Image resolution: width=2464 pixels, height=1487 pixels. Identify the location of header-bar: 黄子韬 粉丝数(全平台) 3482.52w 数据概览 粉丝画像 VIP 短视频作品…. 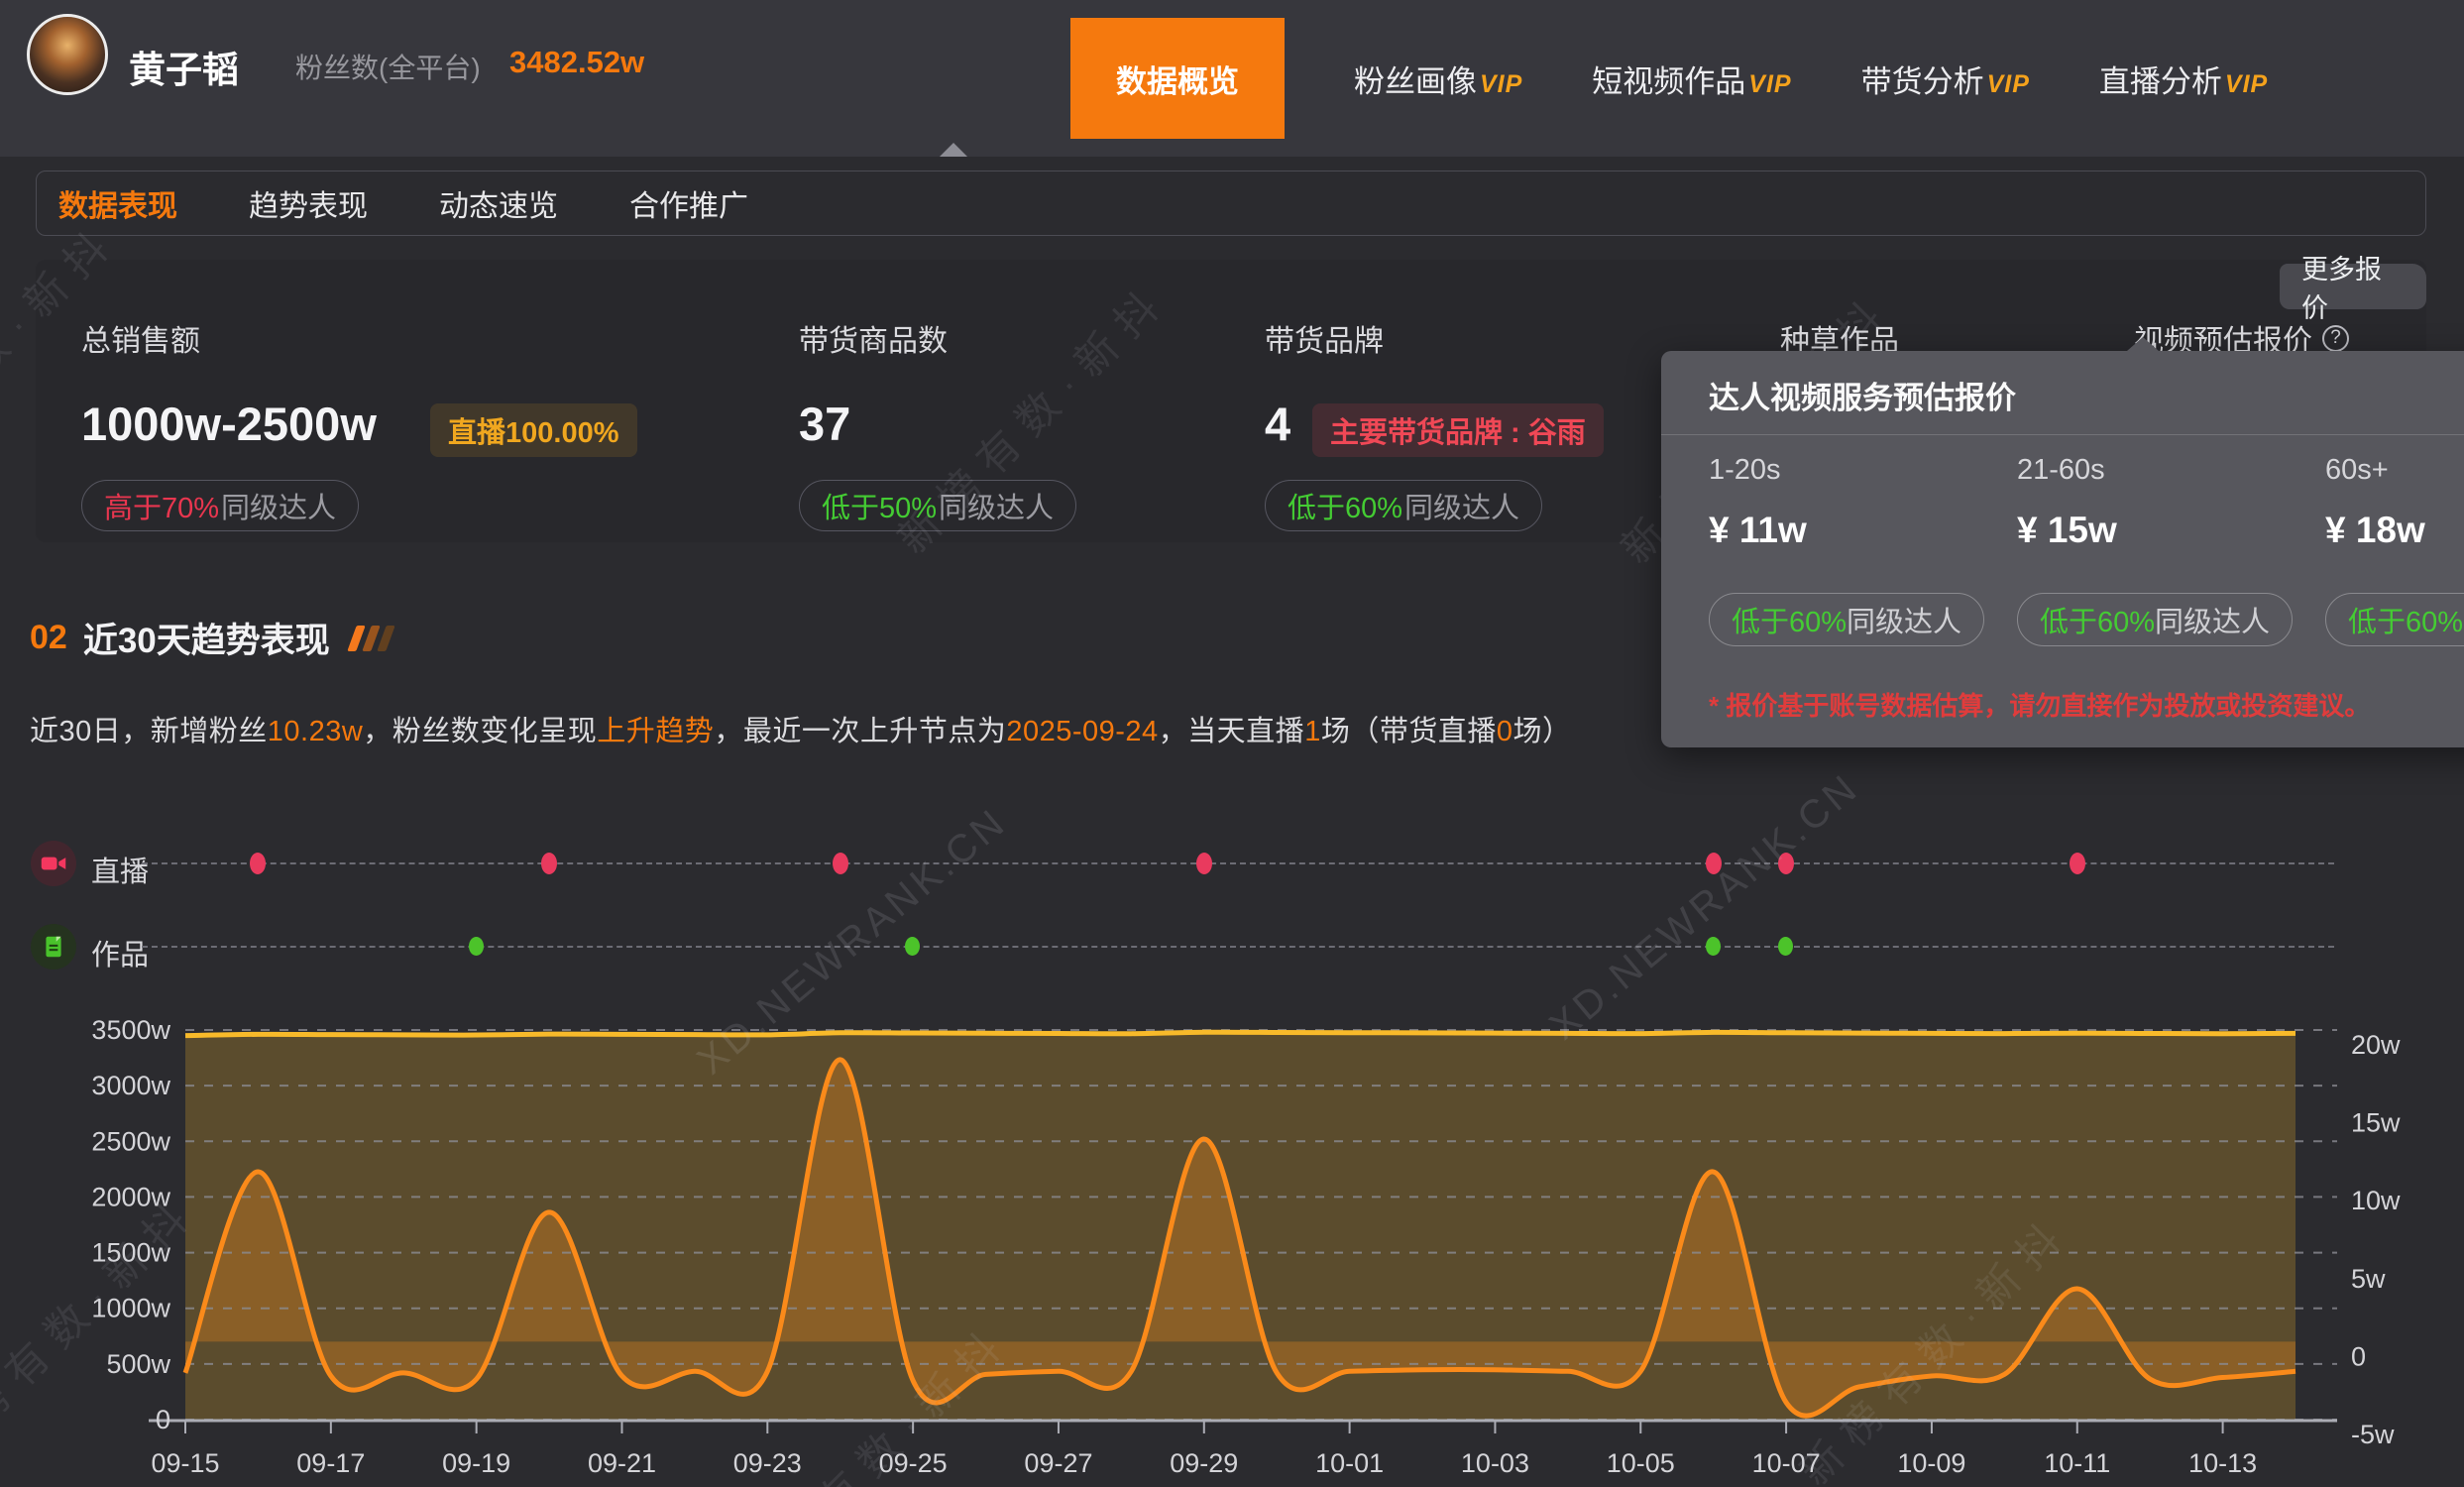
(1232, 78).